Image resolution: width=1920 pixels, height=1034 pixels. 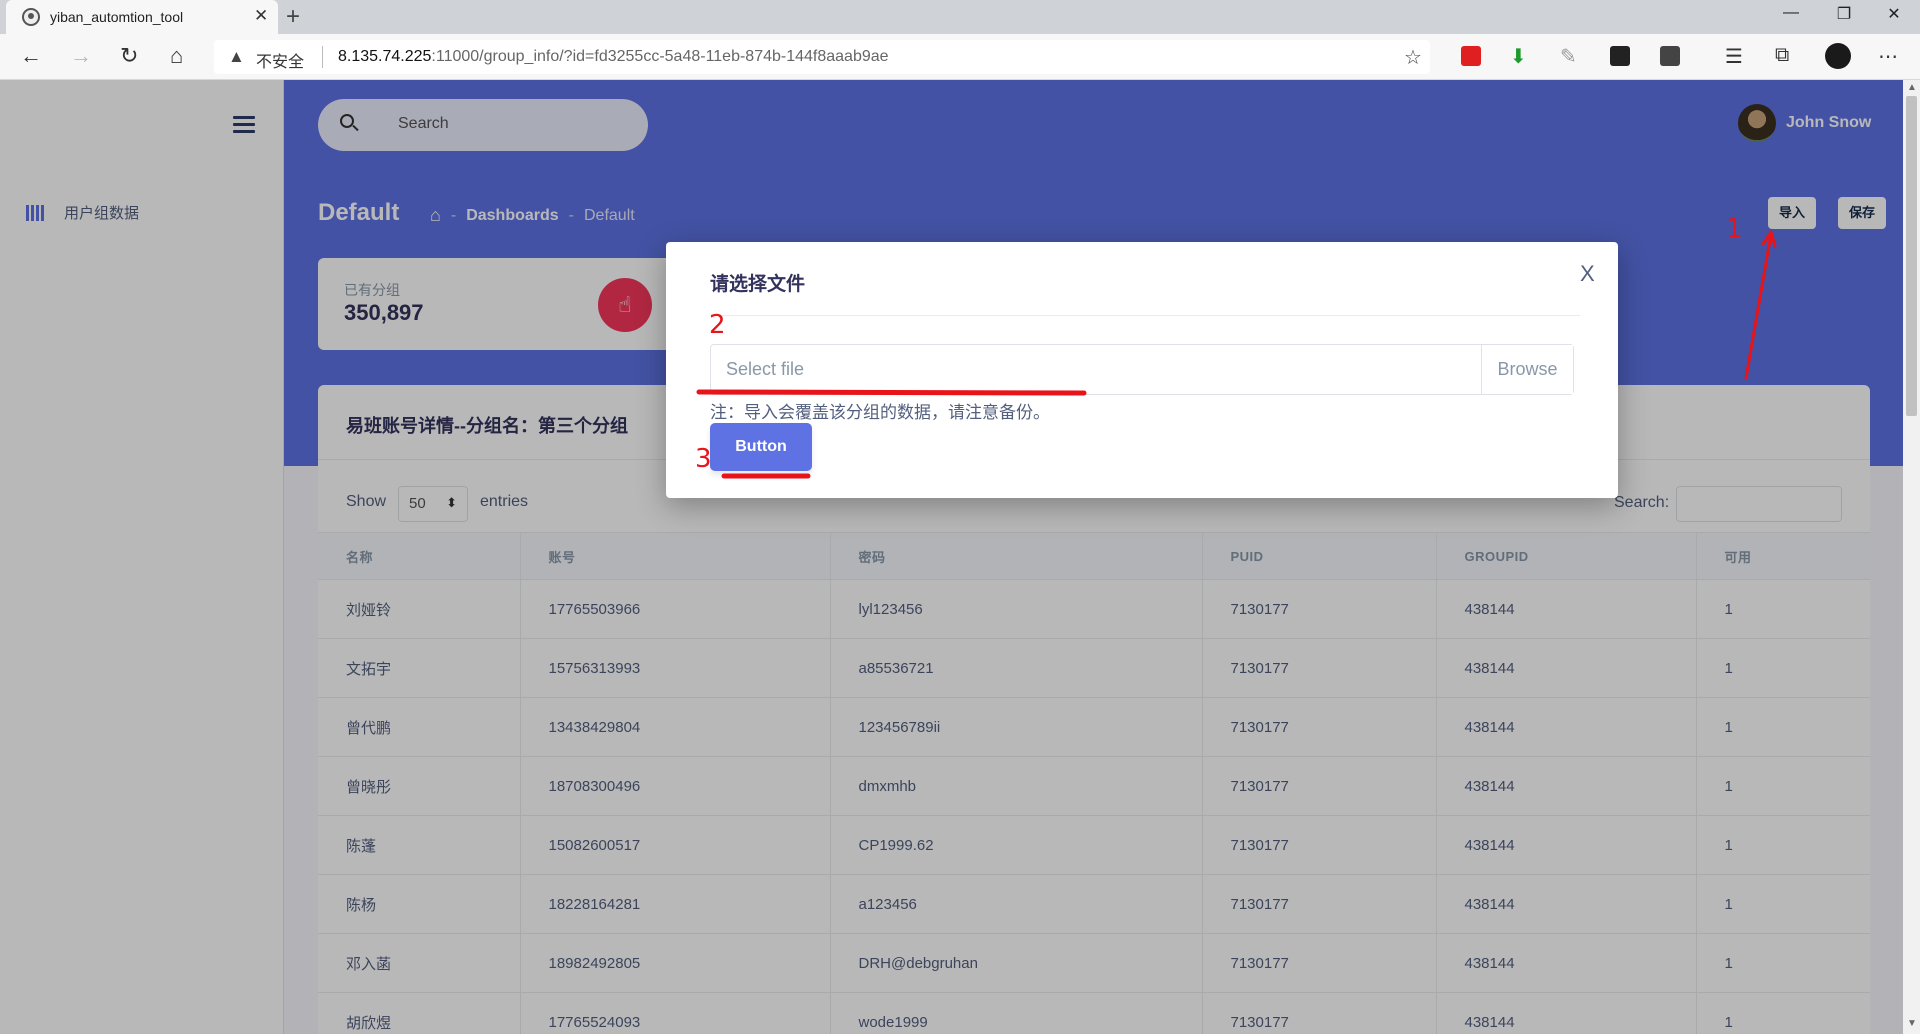 I want to click on back-icon: ←, so click(x=31, y=56).